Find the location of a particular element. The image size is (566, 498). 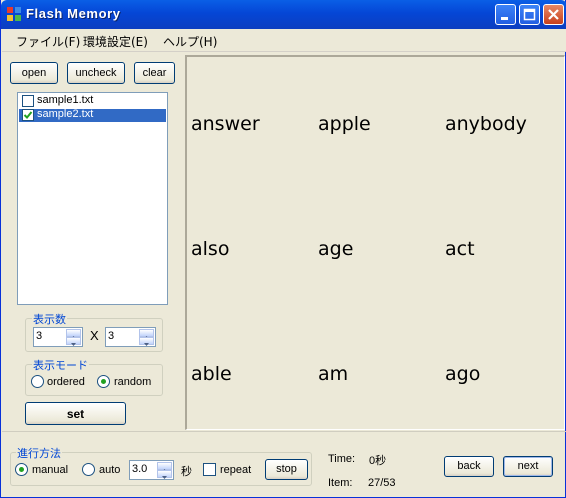

back-button: back is located at coordinates (469, 466).